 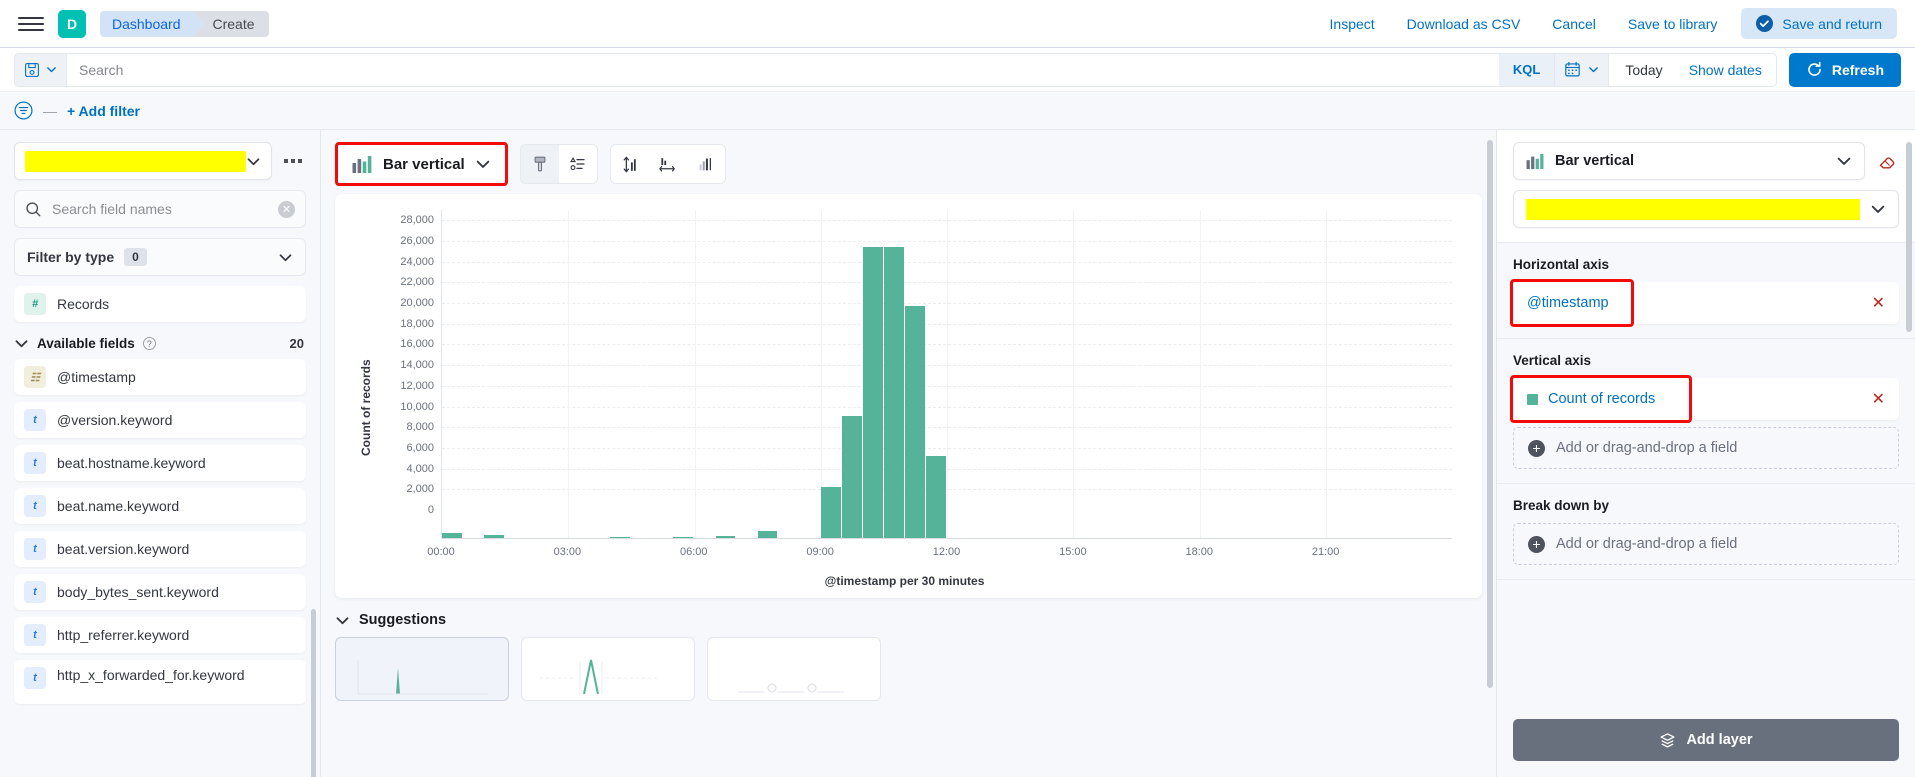 I want to click on field-list-item: t beat.name.keyword, so click(x=160, y=506).